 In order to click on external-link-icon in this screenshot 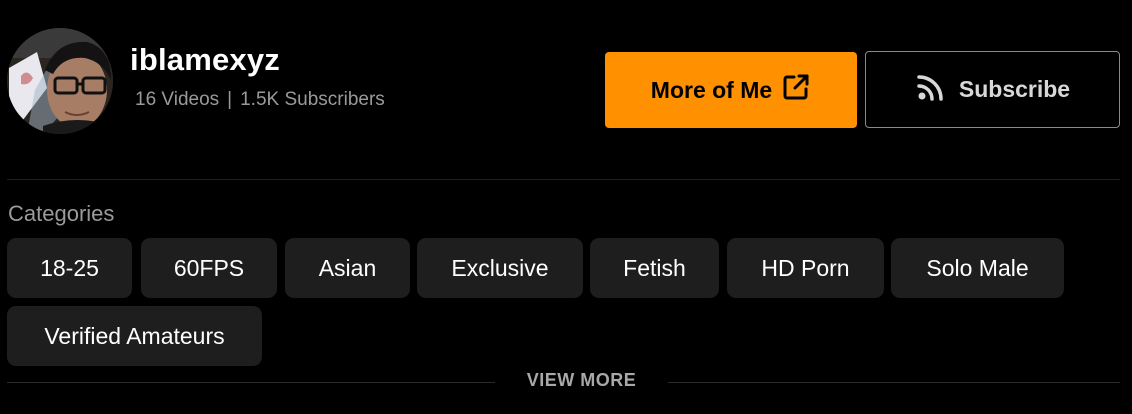, I will do `click(796, 90)`.